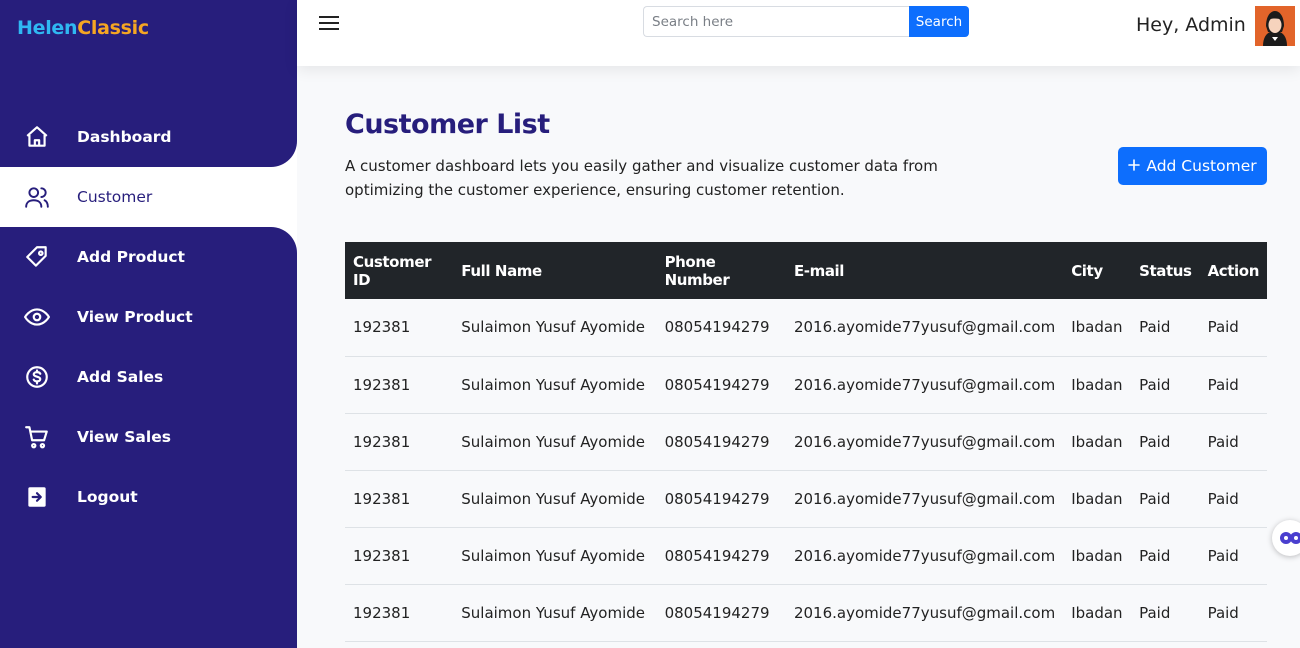 The height and width of the screenshot is (648, 1300). Describe the element at coordinates (115, 197) in the screenshot. I see `sidebar-item-label: Customer` at that location.